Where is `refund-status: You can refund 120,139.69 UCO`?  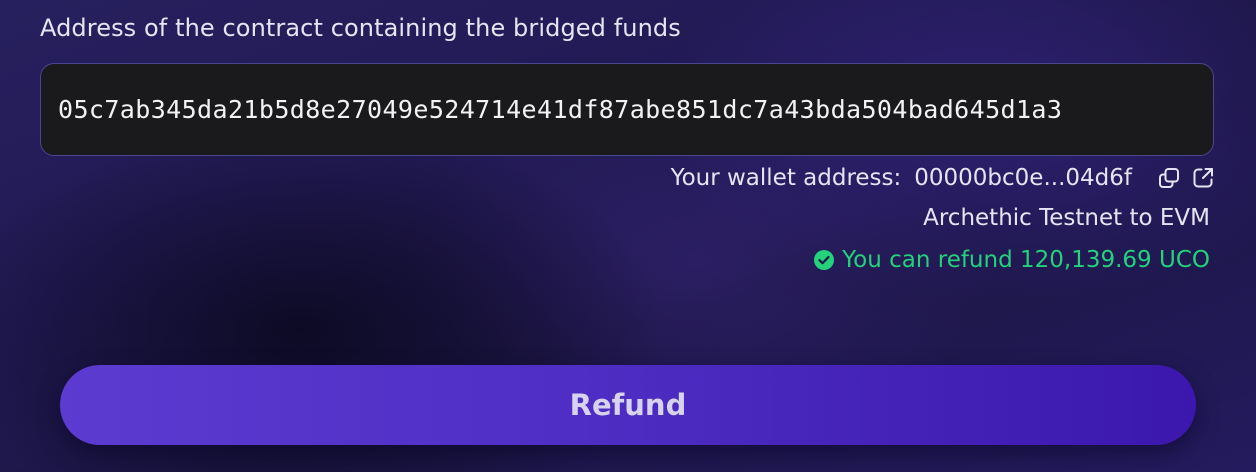
refund-status: You can refund 120,139.69 UCO is located at coordinates (1012, 260).